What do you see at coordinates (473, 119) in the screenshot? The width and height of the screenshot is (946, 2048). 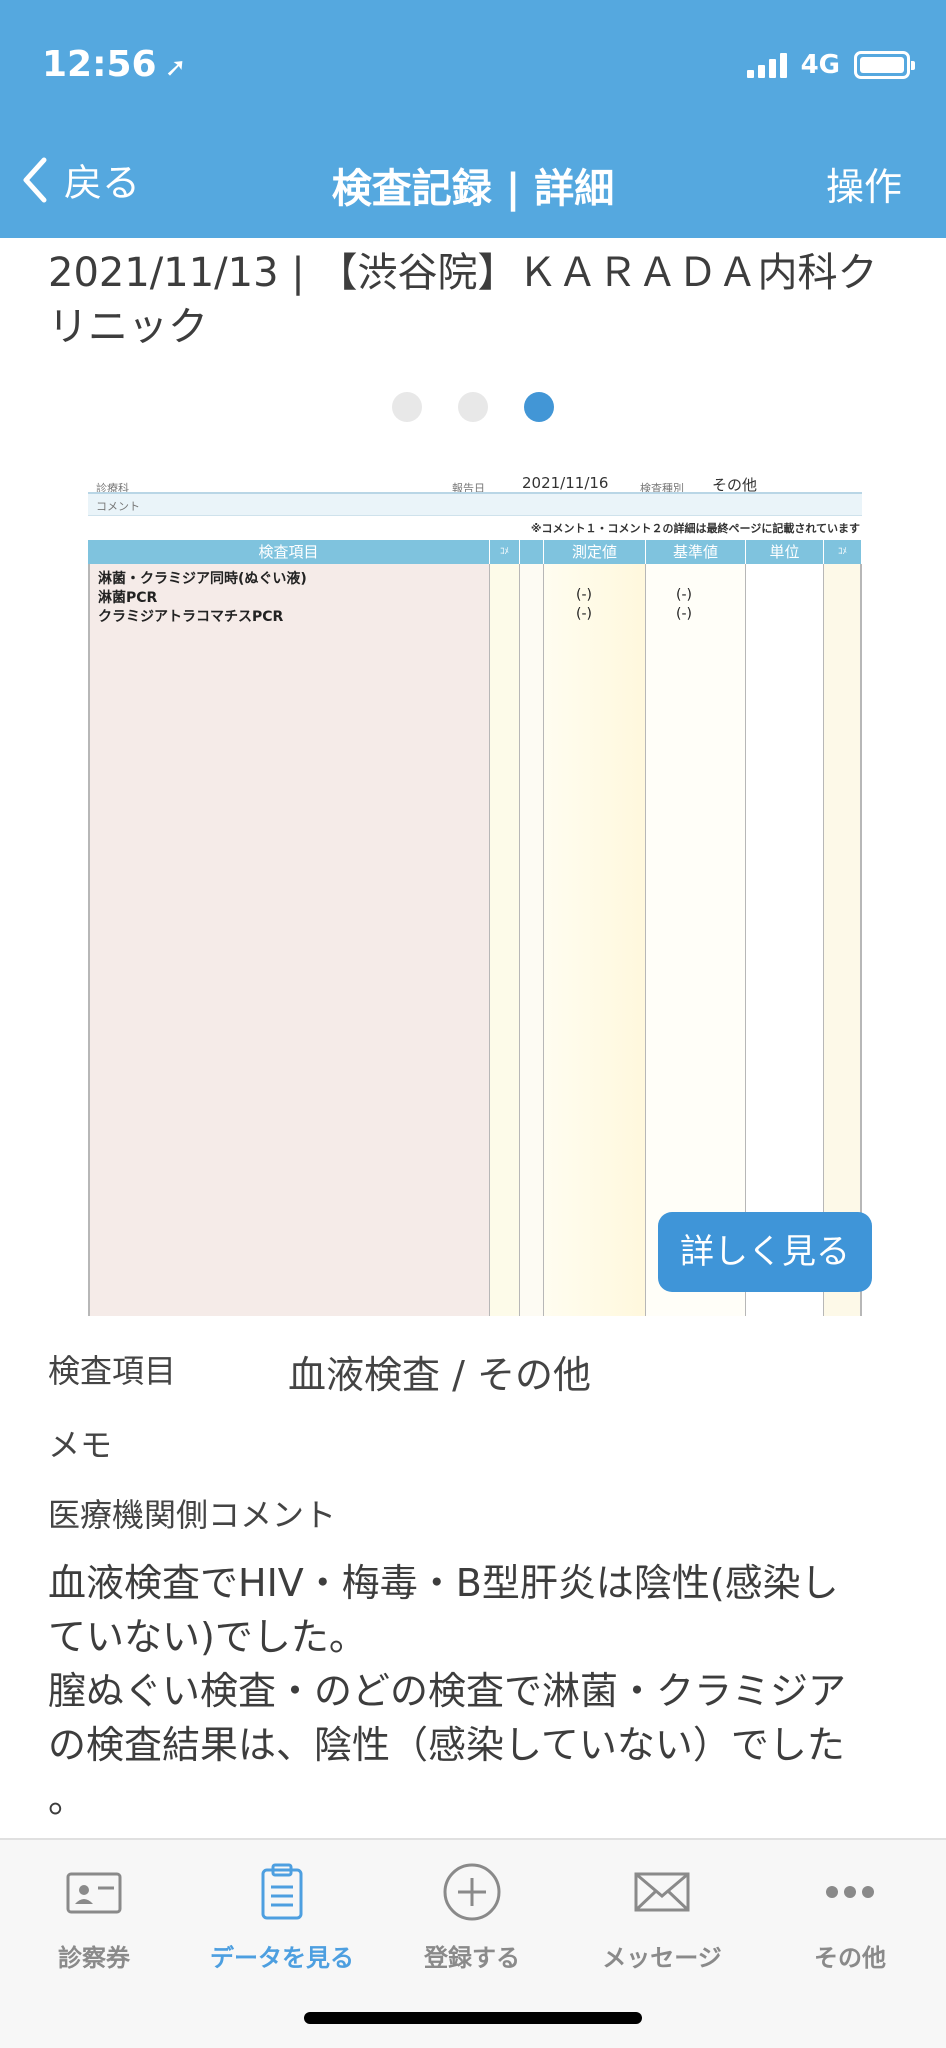 I see `app-header: 12:56 ➚ 4G 戻る 検査記録 | 詳細 操作` at bounding box center [473, 119].